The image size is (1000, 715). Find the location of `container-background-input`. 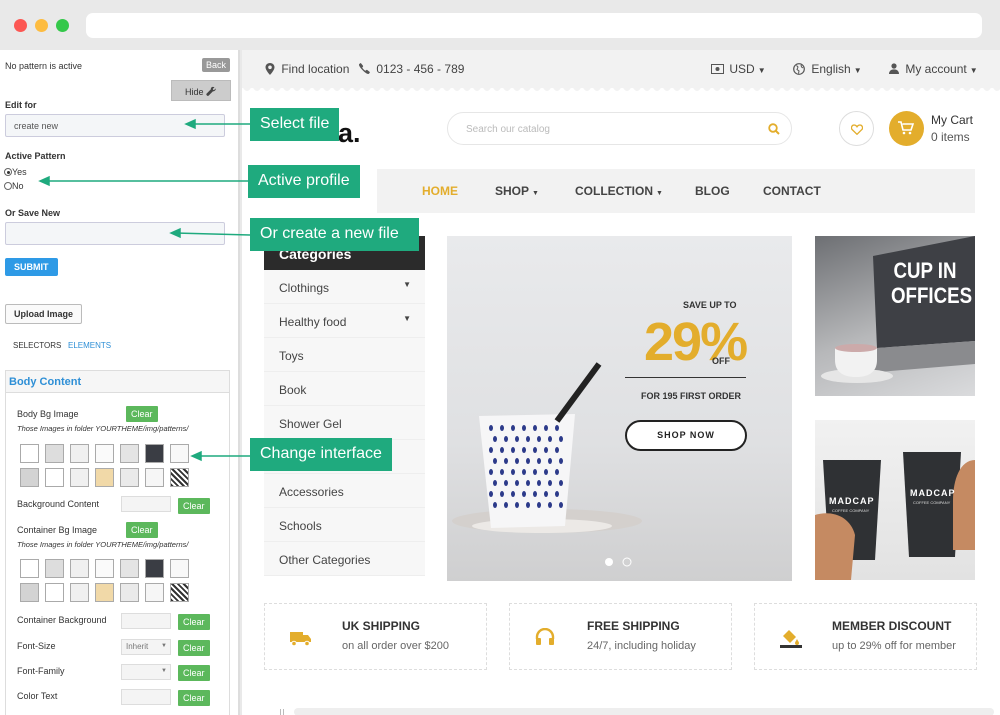

container-background-input is located at coordinates (146, 621).